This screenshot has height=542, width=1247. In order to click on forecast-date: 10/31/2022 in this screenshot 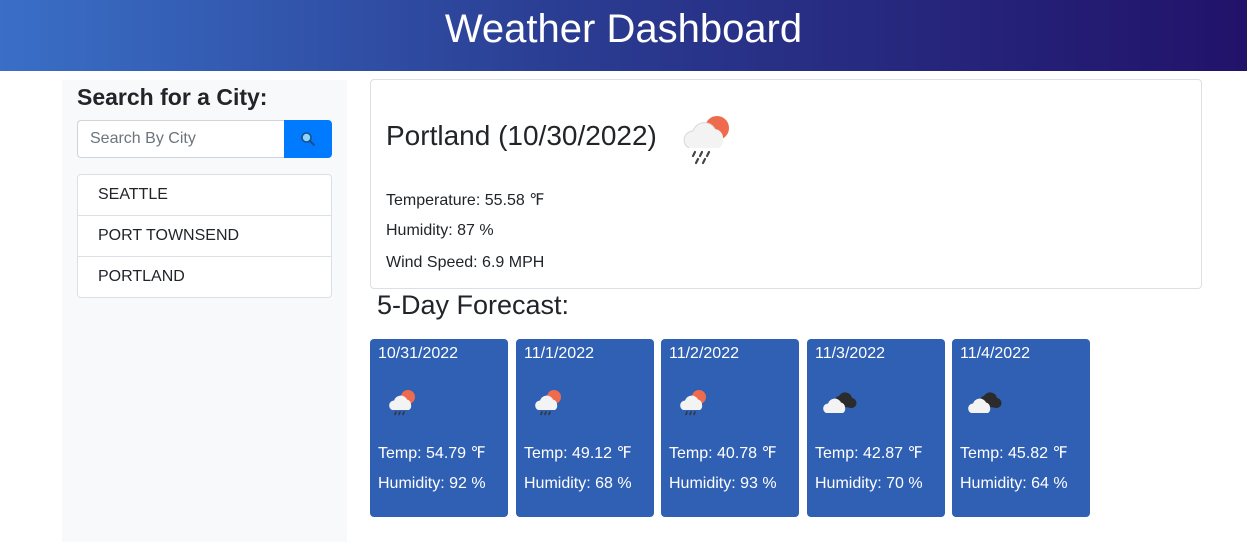, I will do `click(418, 353)`.